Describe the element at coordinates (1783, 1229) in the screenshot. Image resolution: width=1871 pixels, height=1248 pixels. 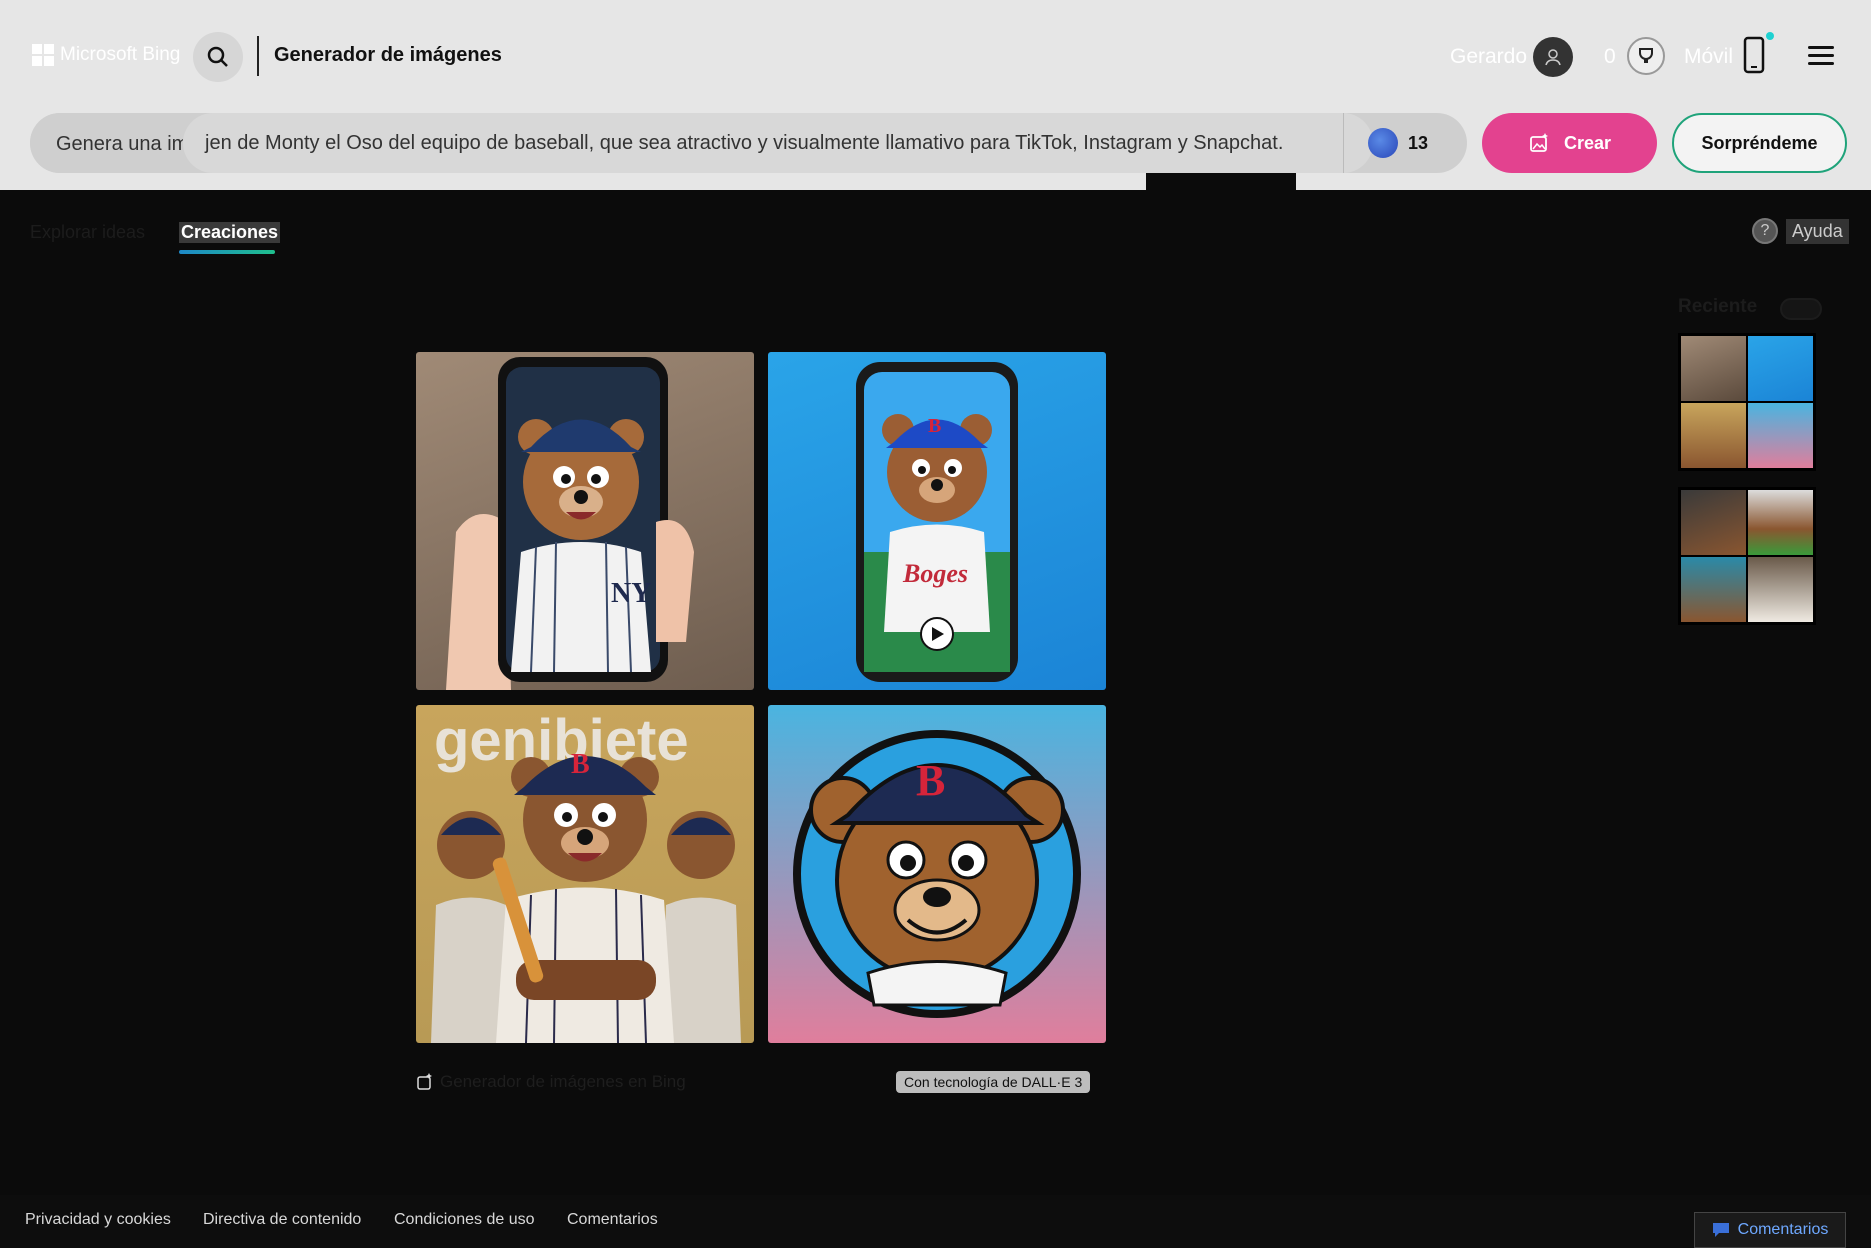
I see `feedback-label: Comentarios` at that location.